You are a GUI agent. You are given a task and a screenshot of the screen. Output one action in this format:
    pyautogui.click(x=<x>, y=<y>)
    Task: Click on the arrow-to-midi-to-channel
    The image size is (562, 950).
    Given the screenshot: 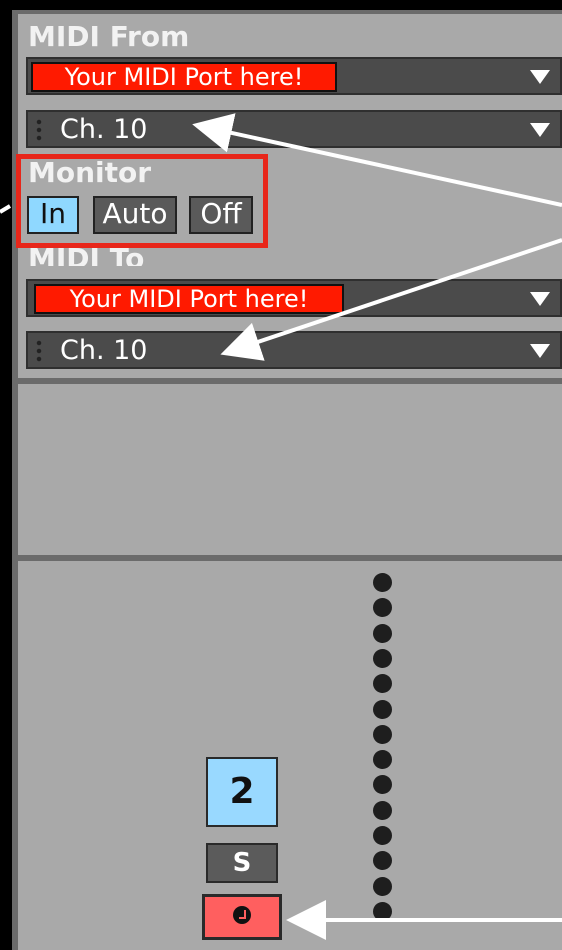 What is the action you would take?
    pyautogui.click(x=391, y=299)
    